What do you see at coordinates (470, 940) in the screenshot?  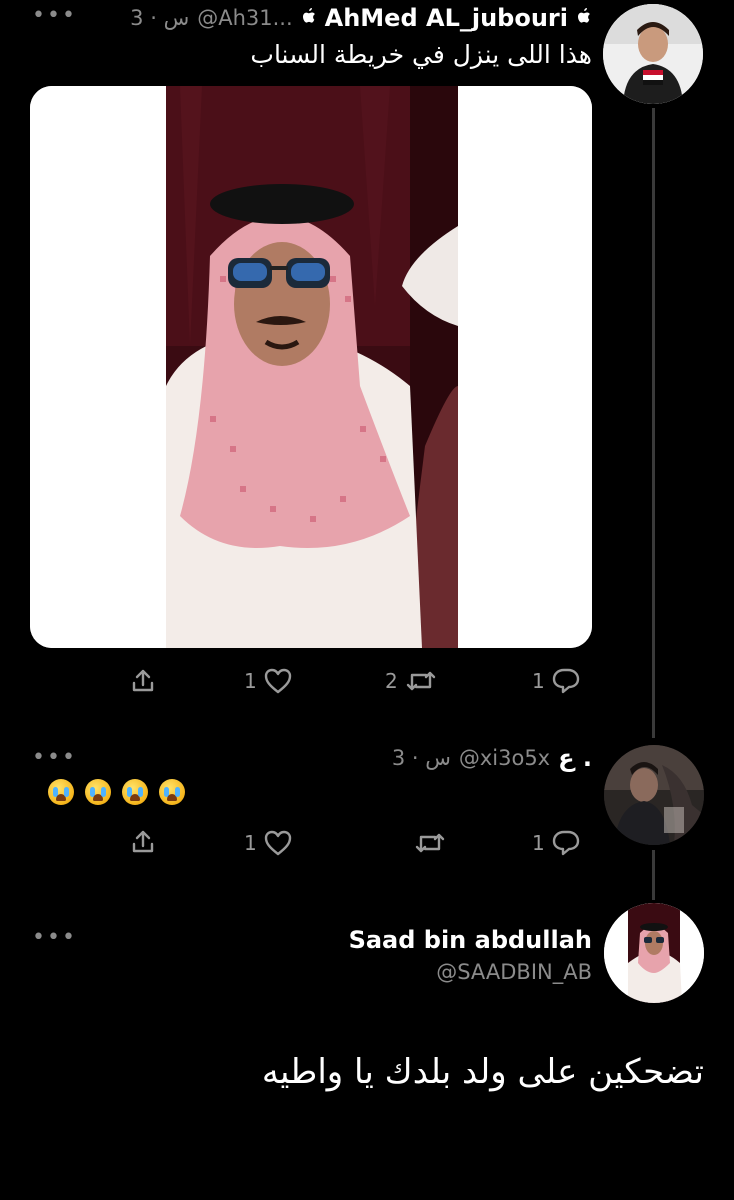 I see `author-name: Saad bin abdullah` at bounding box center [470, 940].